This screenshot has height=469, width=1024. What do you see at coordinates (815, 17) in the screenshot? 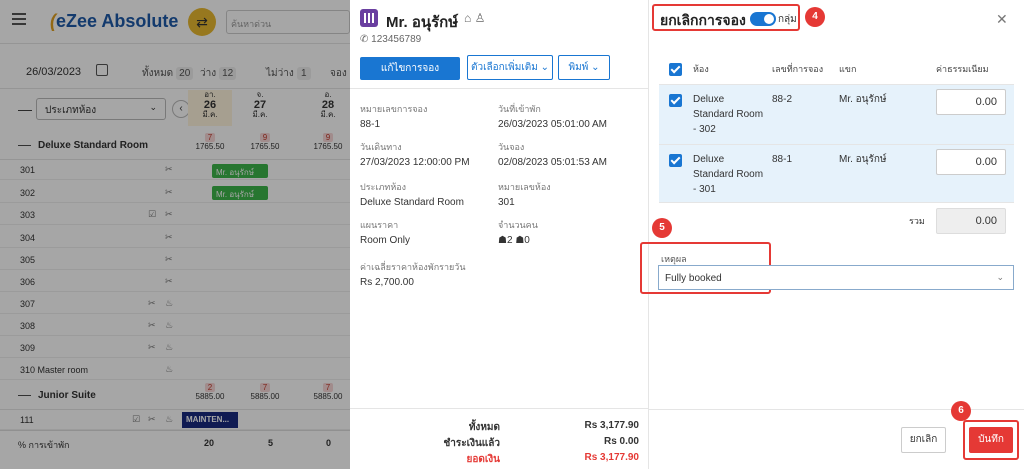
I see `step-badge: 4` at bounding box center [815, 17].